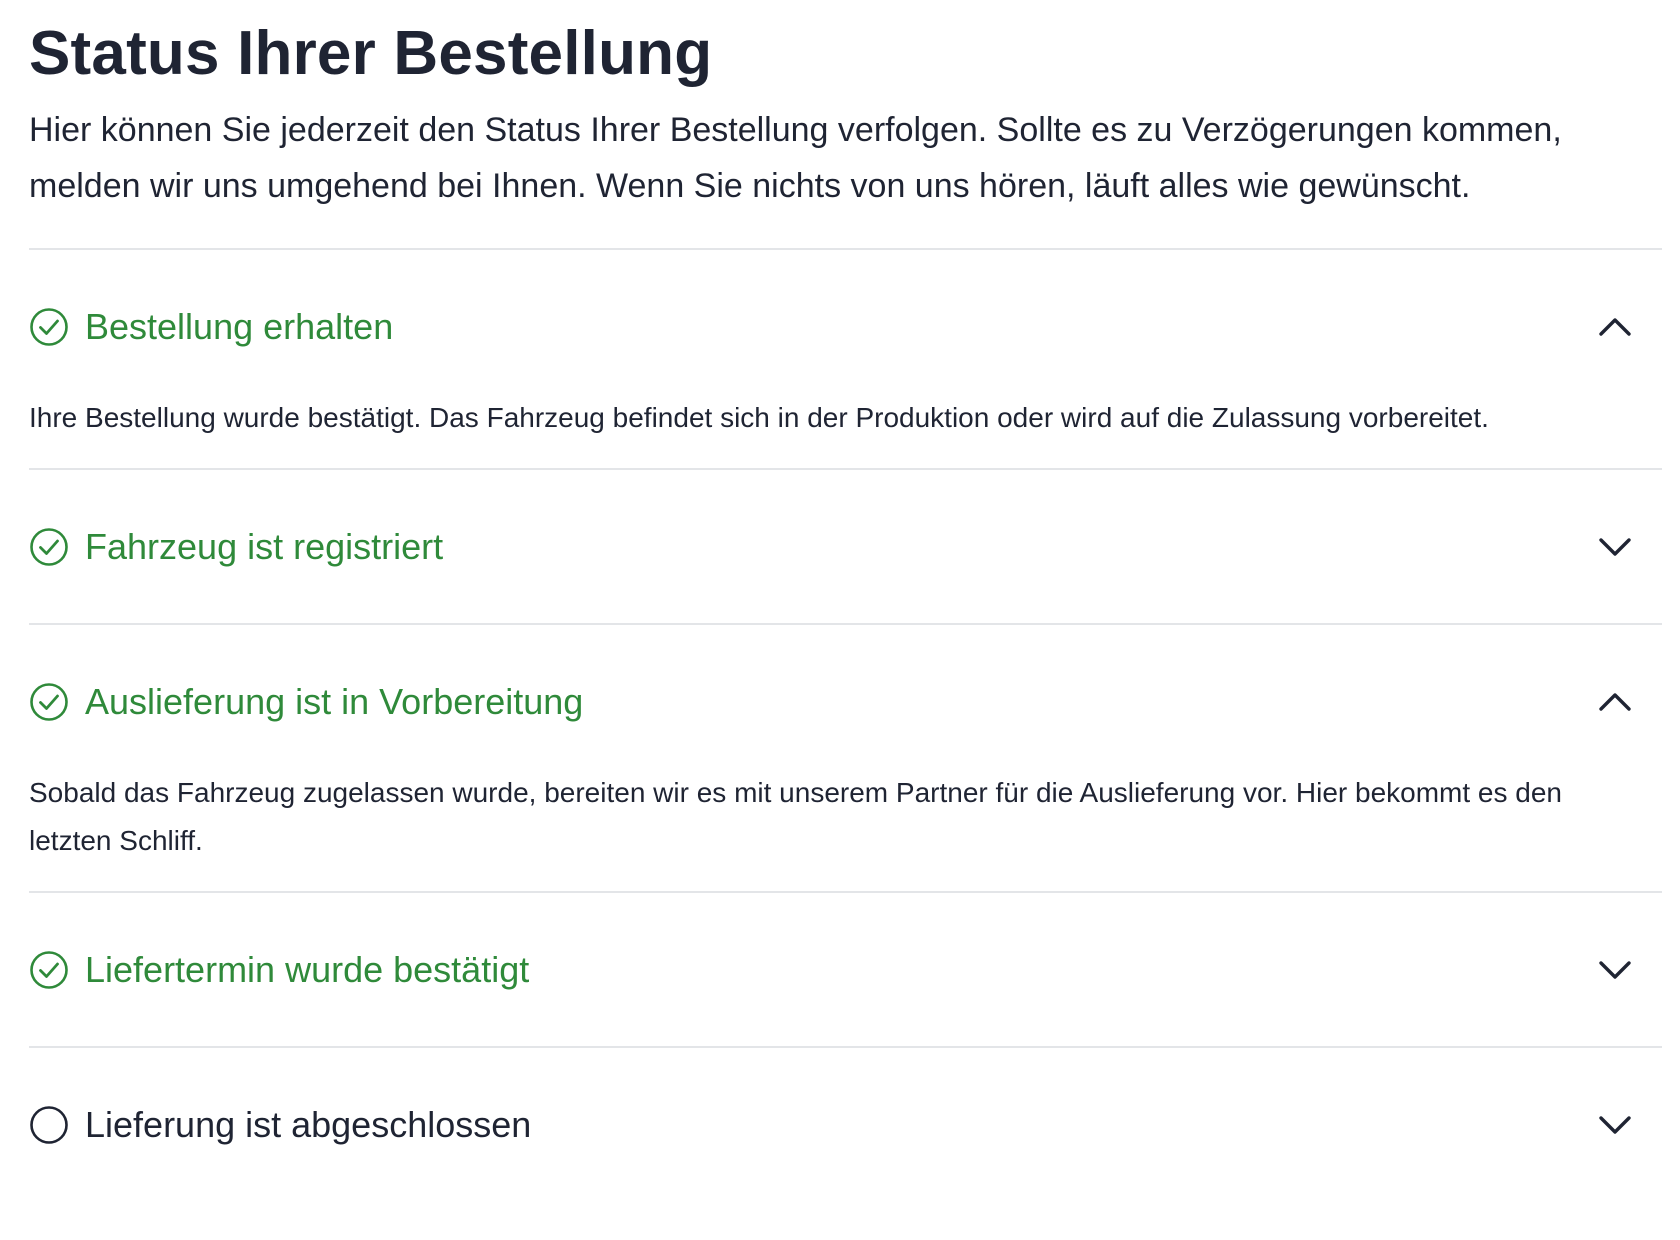 This screenshot has width=1680, height=1240. I want to click on empty-circle-icon, so click(49, 1124).